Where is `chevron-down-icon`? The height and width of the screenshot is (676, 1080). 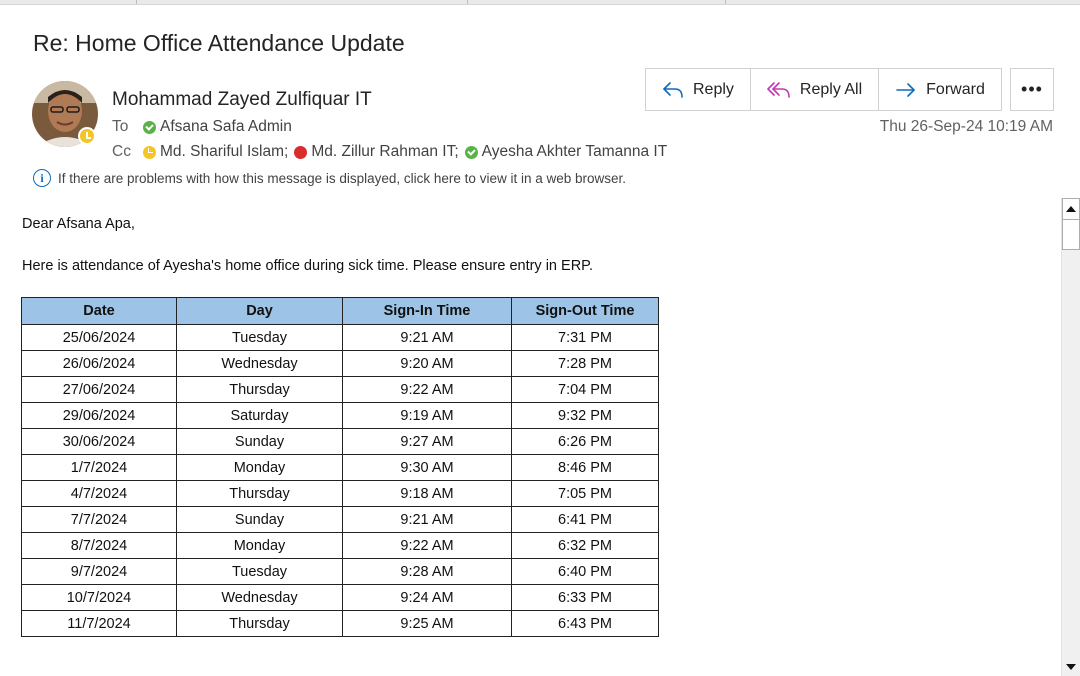 chevron-down-icon is located at coordinates (1071, 667).